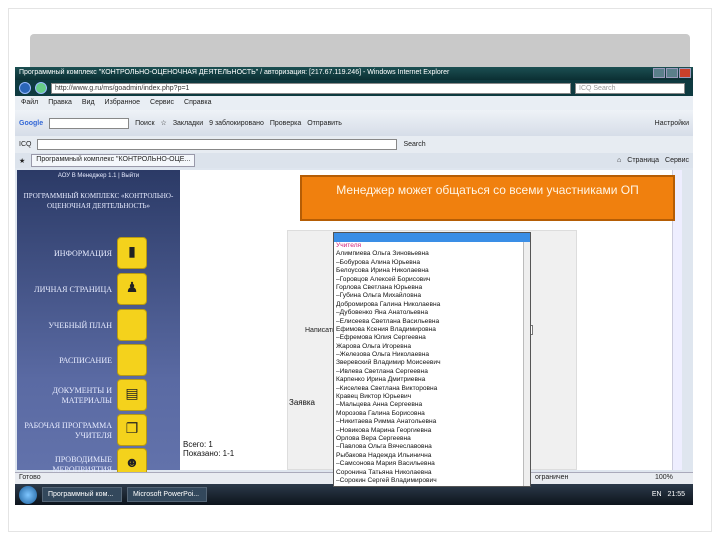  Describe the element at coordinates (432, 481) in the screenshot. I see `recipient-option: –Сорокин Сергей Владимирович` at that location.